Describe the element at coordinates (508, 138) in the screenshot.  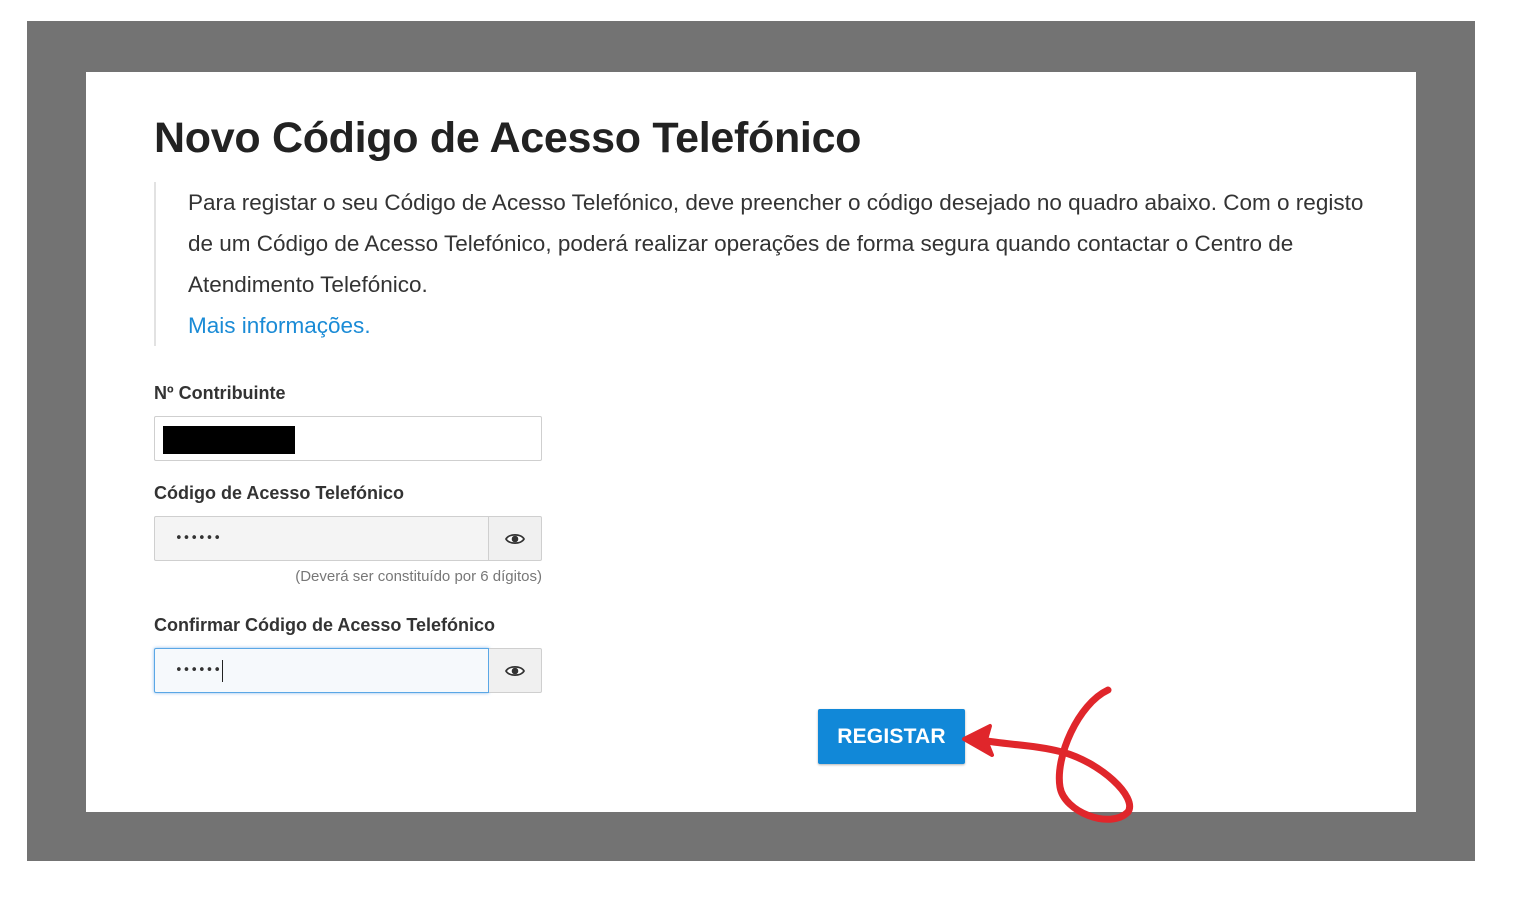
I see `page-title: Novo Código de Acesso Telefónico` at that location.